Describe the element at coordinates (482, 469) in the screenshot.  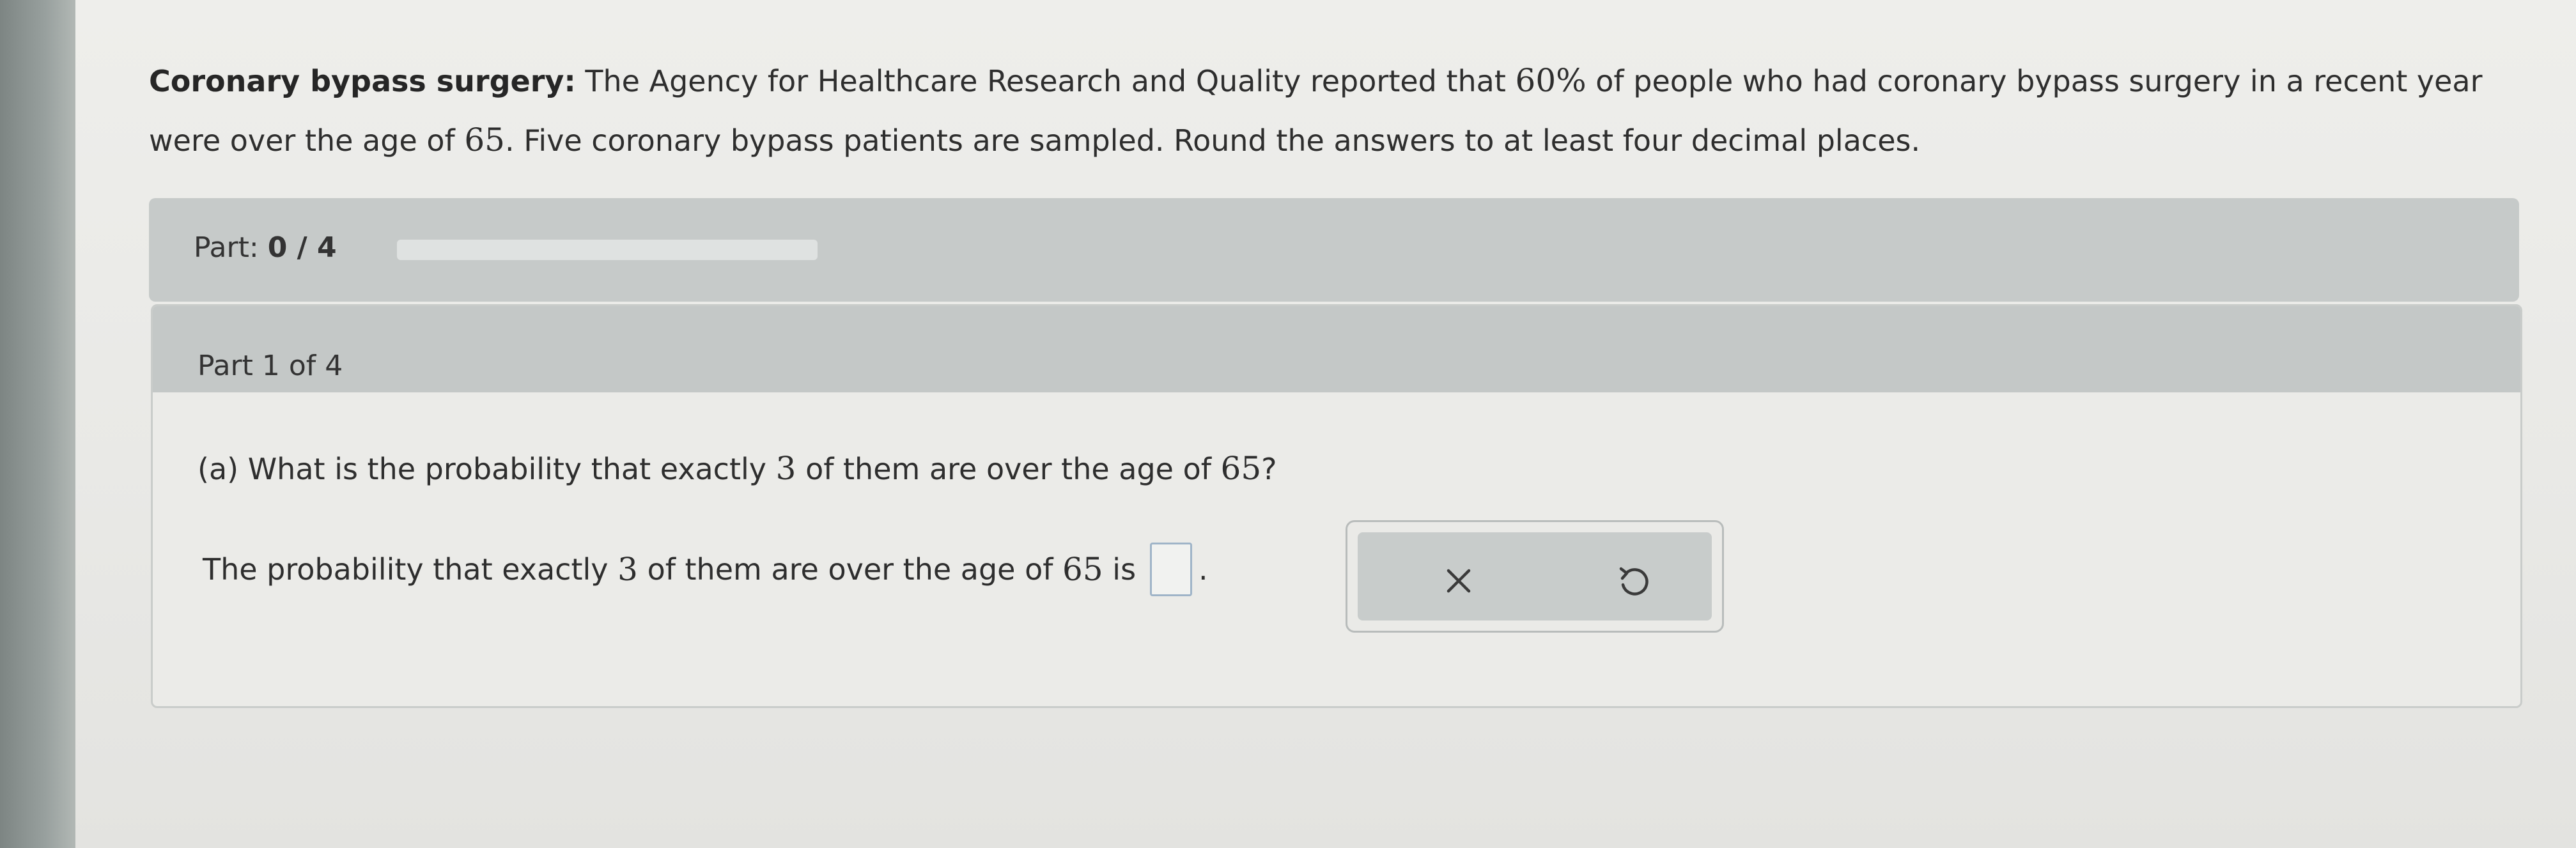
I see `question-part: (a) What is the probability that exactly` at that location.